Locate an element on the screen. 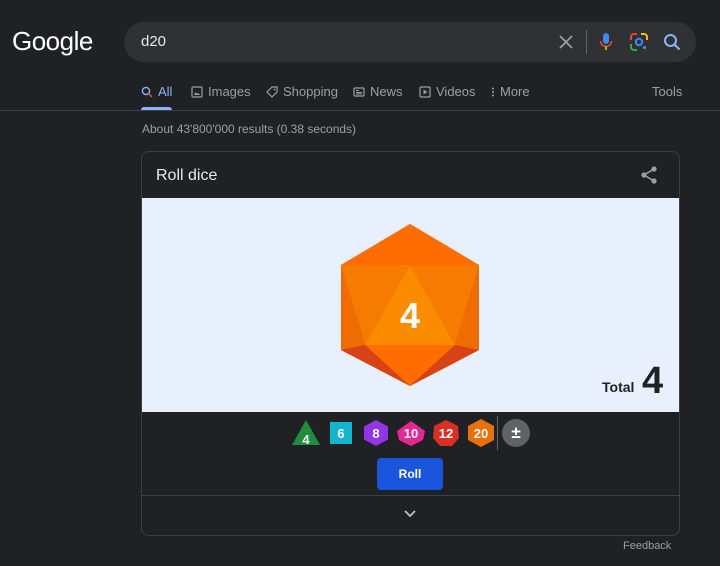  tab-label: Videos is located at coordinates (456, 91).